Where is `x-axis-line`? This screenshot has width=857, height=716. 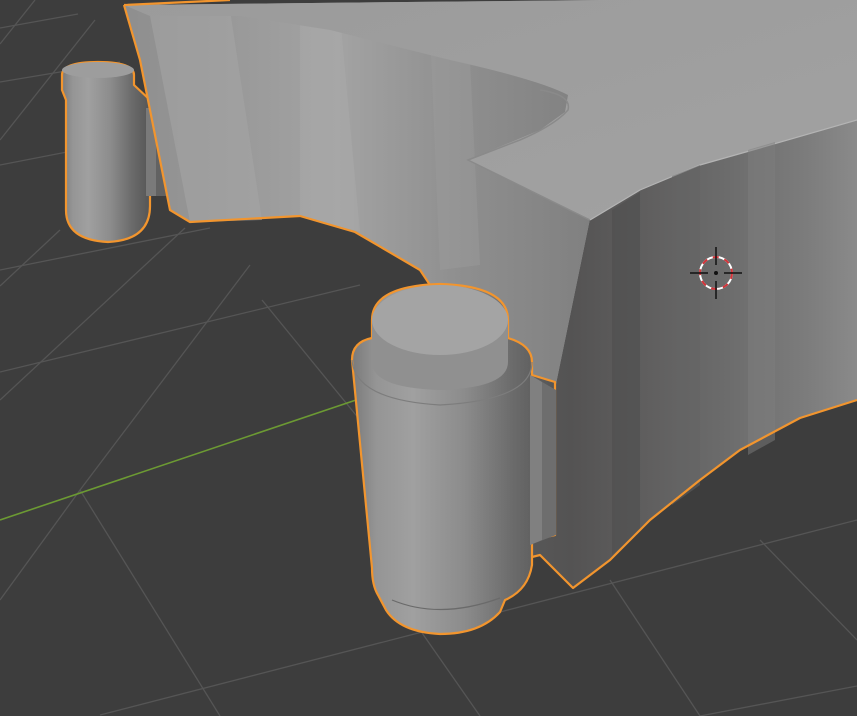
x-axis-line is located at coordinates (178, 460).